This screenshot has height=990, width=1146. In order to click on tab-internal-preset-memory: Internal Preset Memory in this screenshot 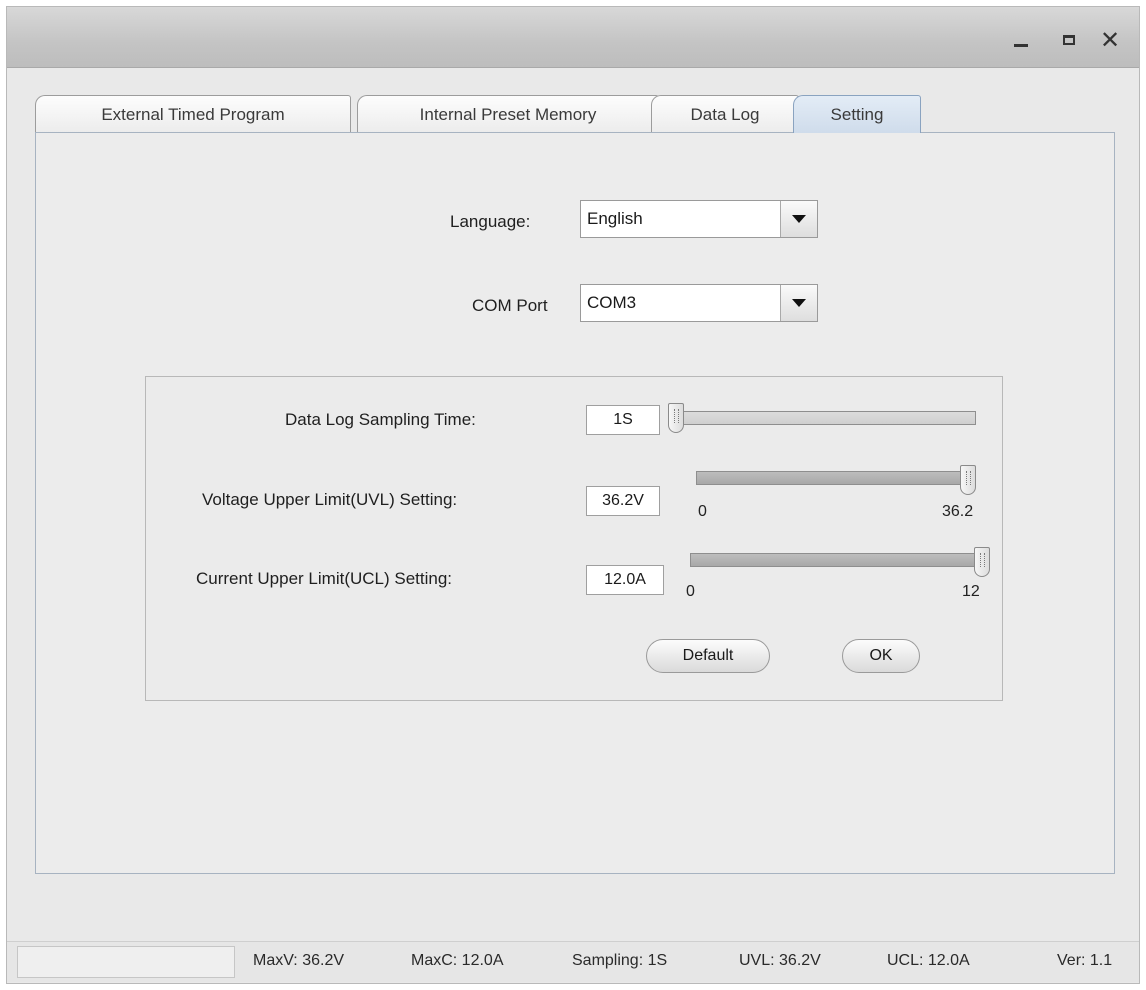, I will do `click(508, 114)`.